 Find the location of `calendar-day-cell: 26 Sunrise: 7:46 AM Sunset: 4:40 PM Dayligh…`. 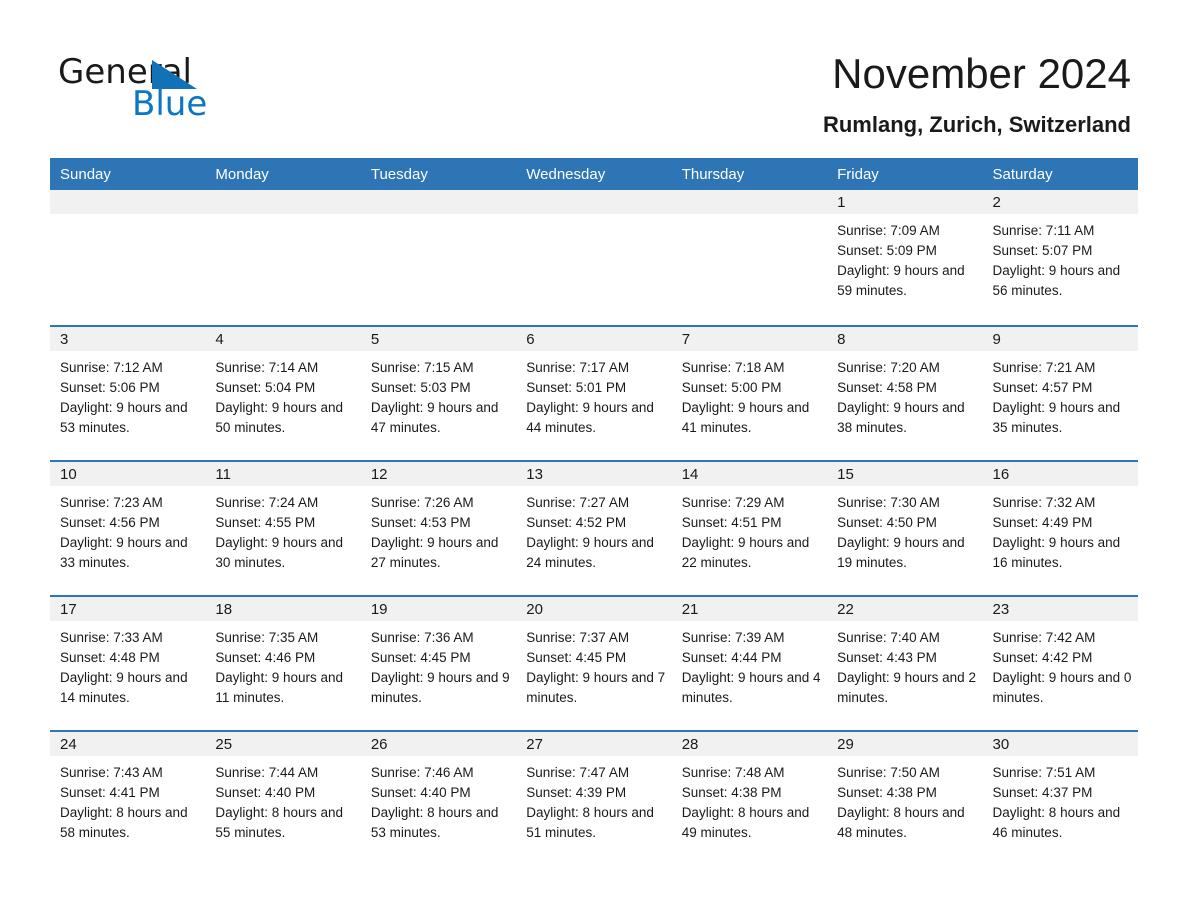

calendar-day-cell: 26 Sunrise: 7:46 AM Sunset: 4:40 PM Dayligh… is located at coordinates (438, 797).